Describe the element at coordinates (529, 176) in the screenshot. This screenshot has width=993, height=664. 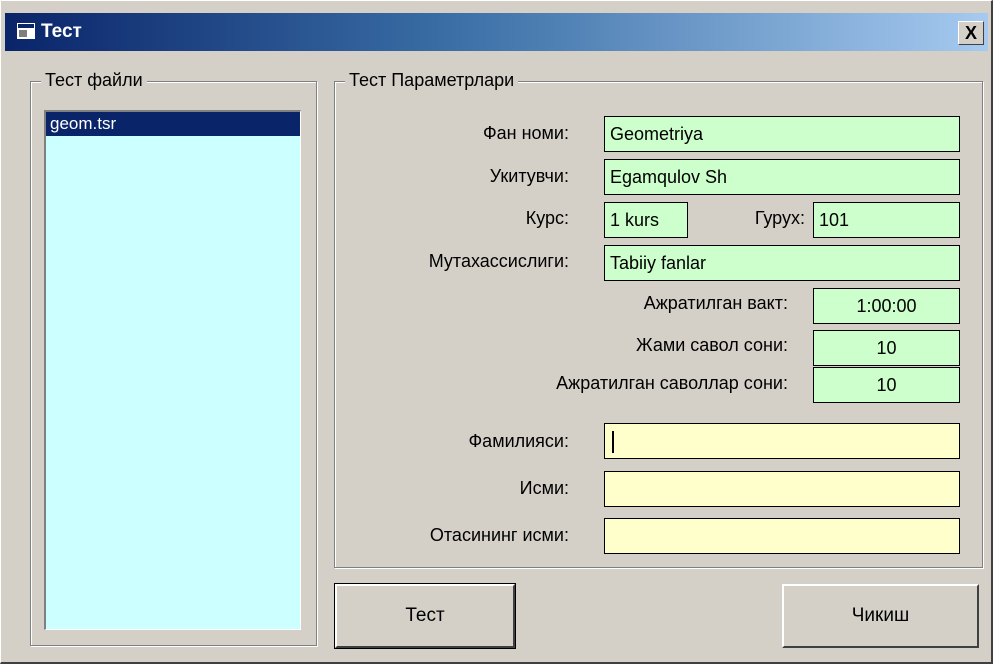
I see `teacher-label: Укитувчи:` at that location.